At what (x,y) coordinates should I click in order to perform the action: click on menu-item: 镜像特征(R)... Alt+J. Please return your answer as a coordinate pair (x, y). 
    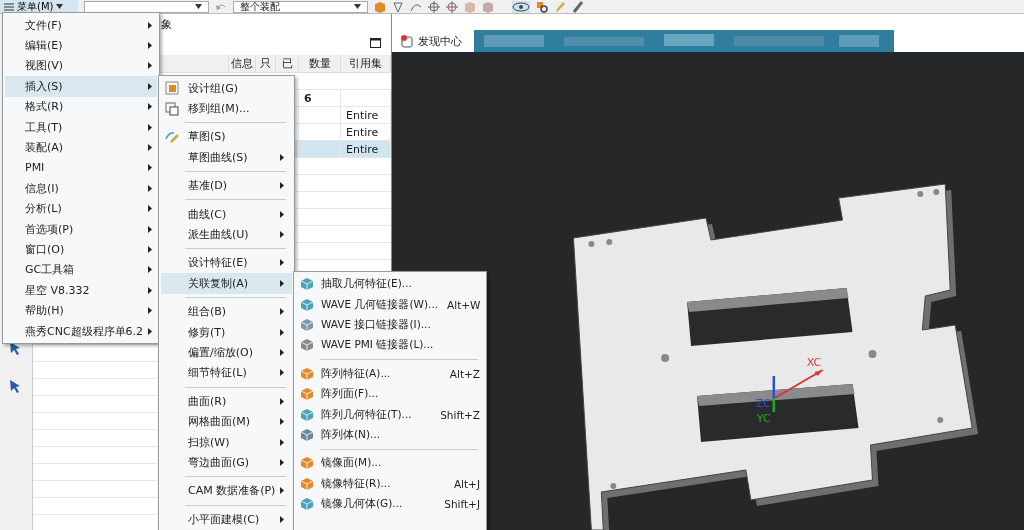
    Looking at the image, I should click on (390, 483).